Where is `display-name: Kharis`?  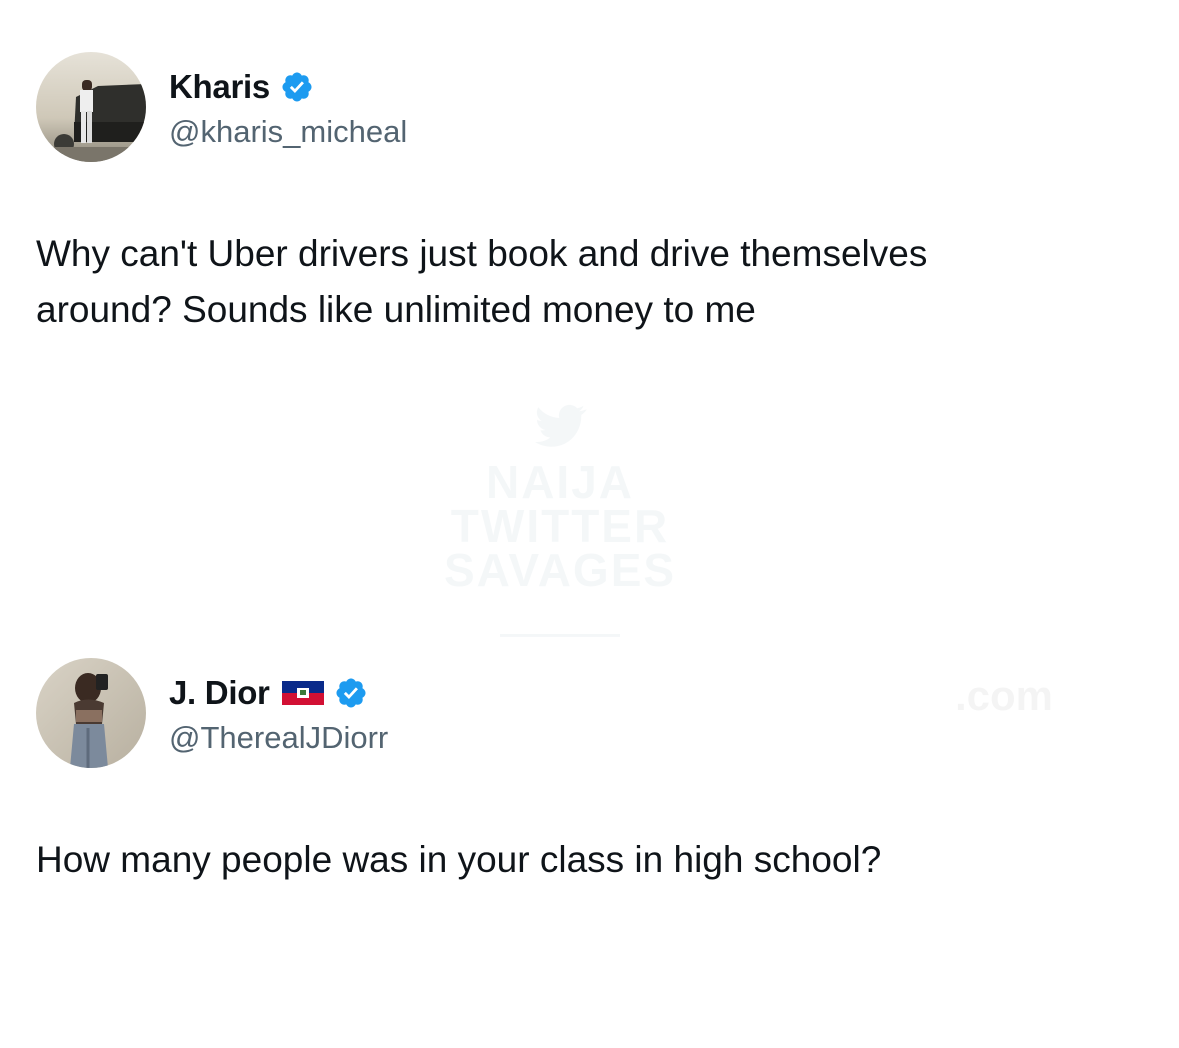
display-name: Kharis is located at coordinates (219, 87).